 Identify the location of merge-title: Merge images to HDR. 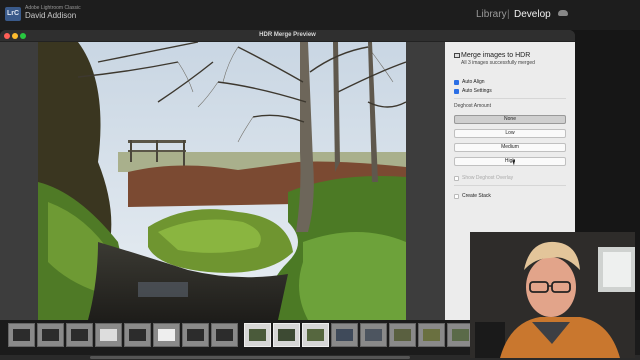
(496, 55).